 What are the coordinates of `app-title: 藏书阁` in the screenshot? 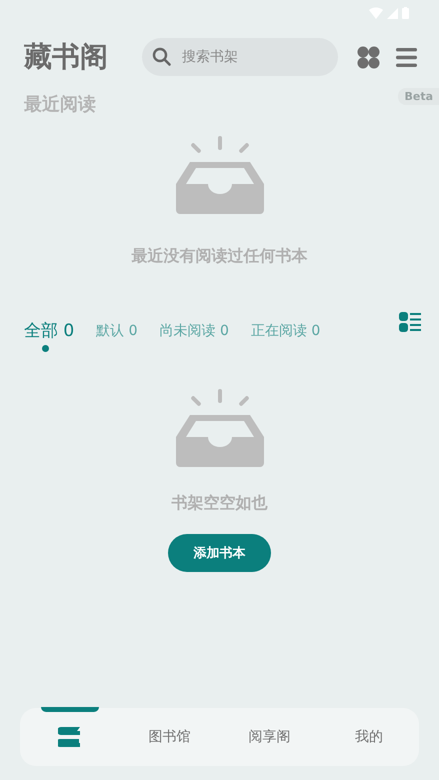 It's located at (66, 57).